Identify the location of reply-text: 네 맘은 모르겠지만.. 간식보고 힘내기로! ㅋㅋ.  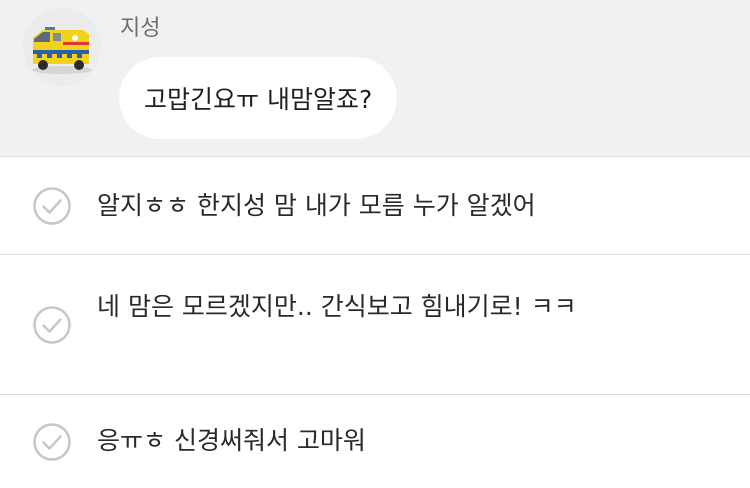
(337, 306).